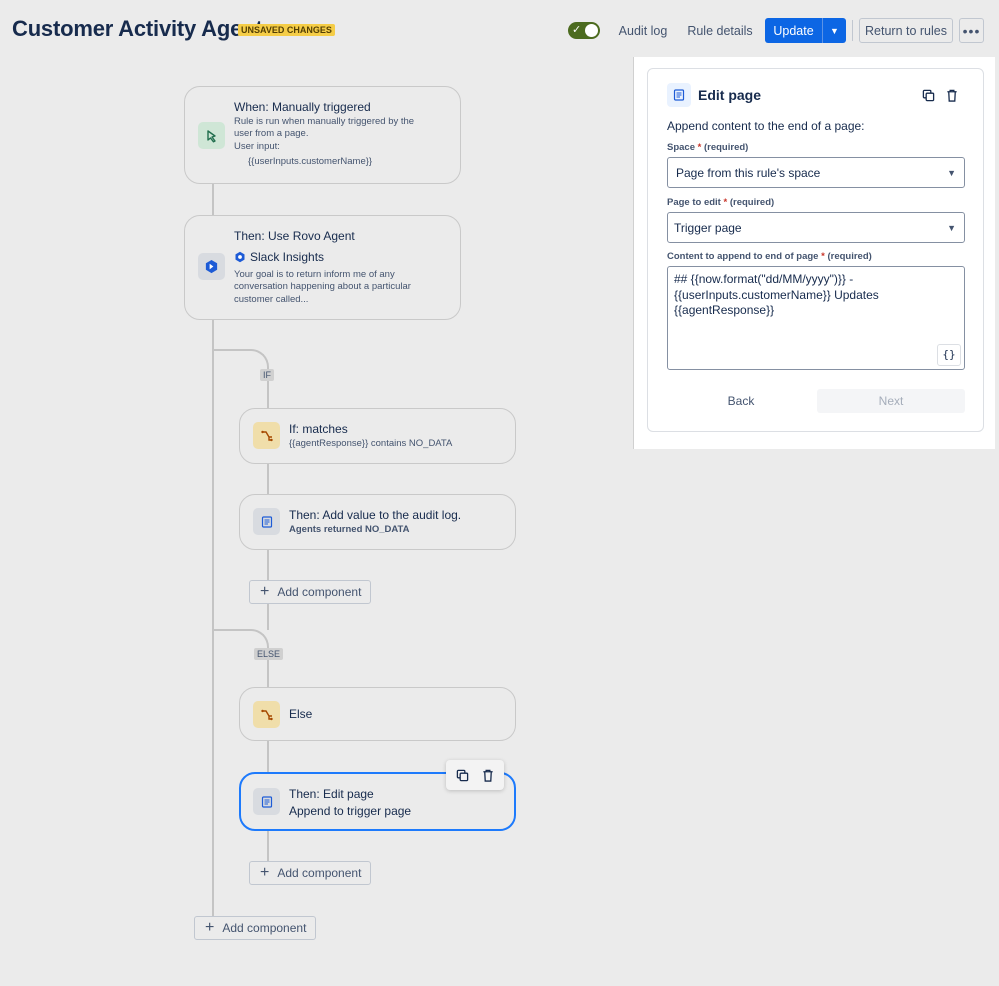 Image resolution: width=999 pixels, height=986 pixels. Describe the element at coordinates (314, 274) in the screenshot. I see `rovo-desc-line: Your goal is to return inform me of any` at that location.